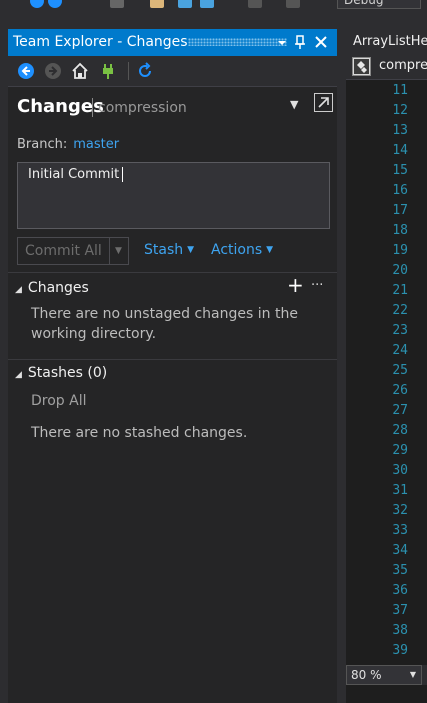  Describe the element at coordinates (96, 144) in the screenshot. I see `branch-link: master` at that location.